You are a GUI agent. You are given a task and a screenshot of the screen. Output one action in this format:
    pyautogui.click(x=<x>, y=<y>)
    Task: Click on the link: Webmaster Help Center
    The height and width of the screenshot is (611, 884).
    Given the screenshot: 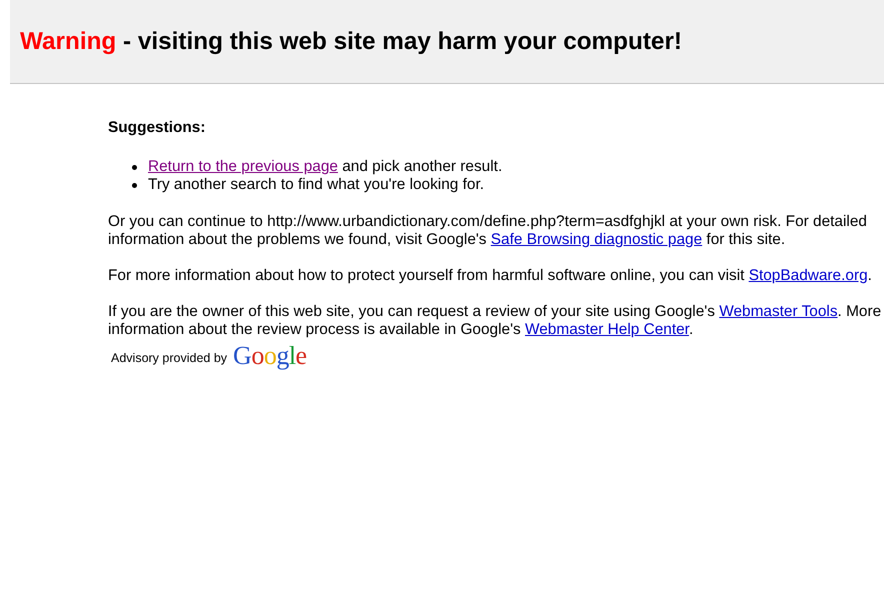 What is the action you would take?
    pyautogui.click(x=607, y=329)
    